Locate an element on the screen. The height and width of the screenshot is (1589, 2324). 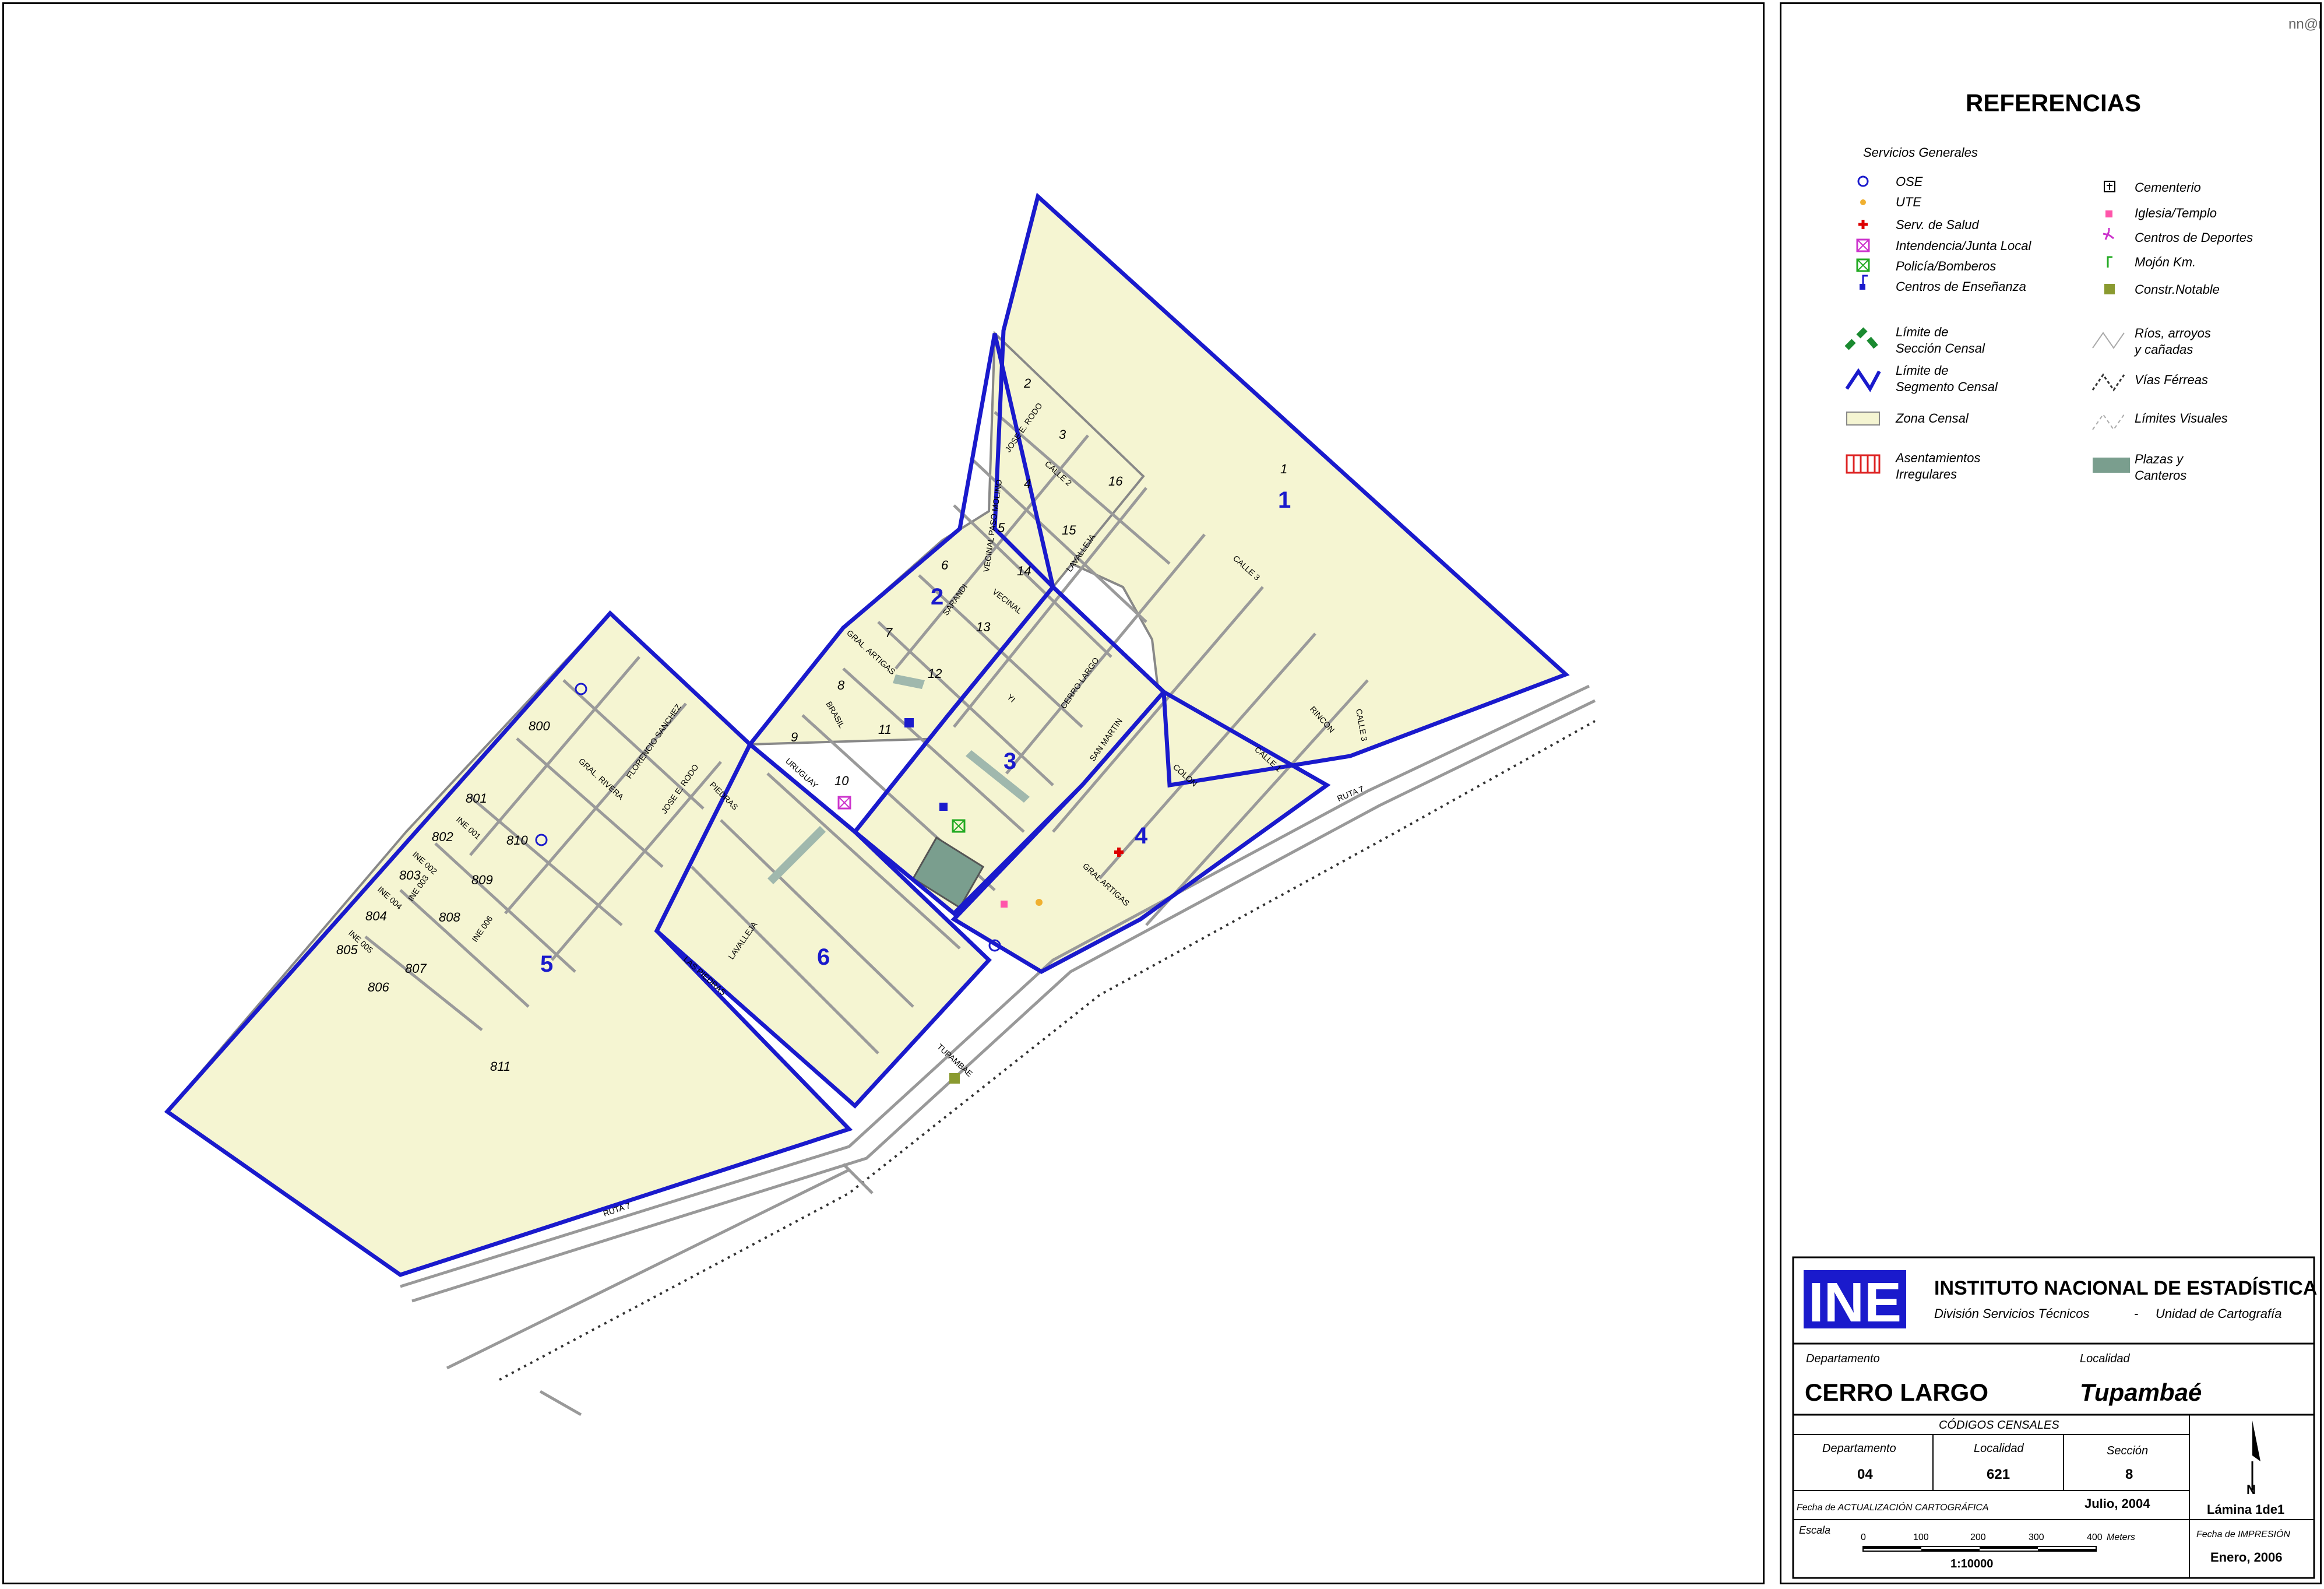
church-icon is located at coordinates (1004, 905).